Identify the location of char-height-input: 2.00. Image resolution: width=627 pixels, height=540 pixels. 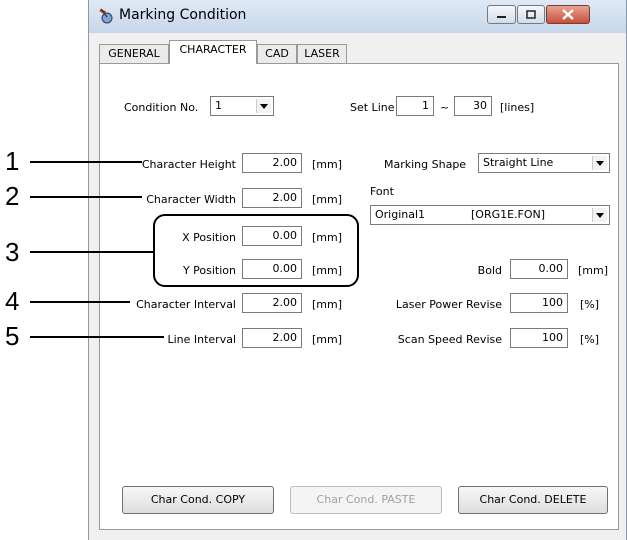
(272, 163).